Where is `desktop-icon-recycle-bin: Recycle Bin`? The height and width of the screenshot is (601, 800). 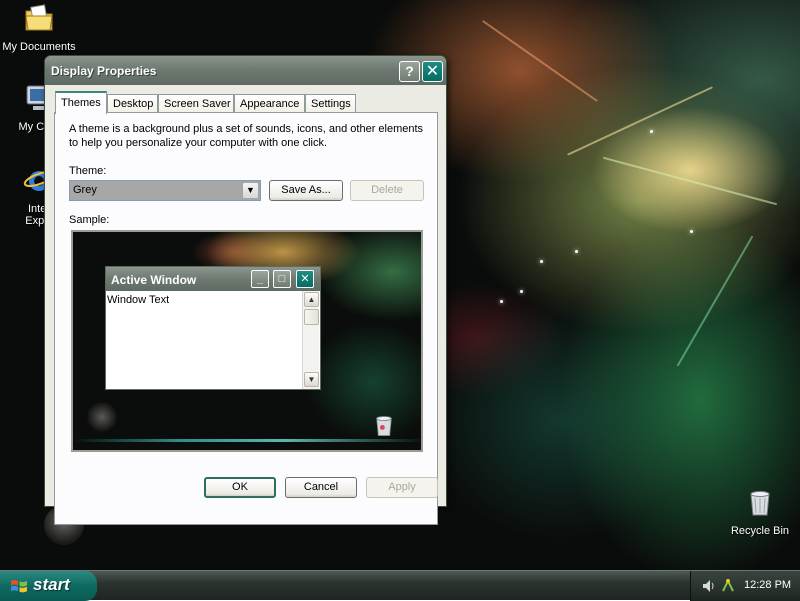 desktop-icon-recycle-bin: Recycle Bin is located at coordinates (760, 511).